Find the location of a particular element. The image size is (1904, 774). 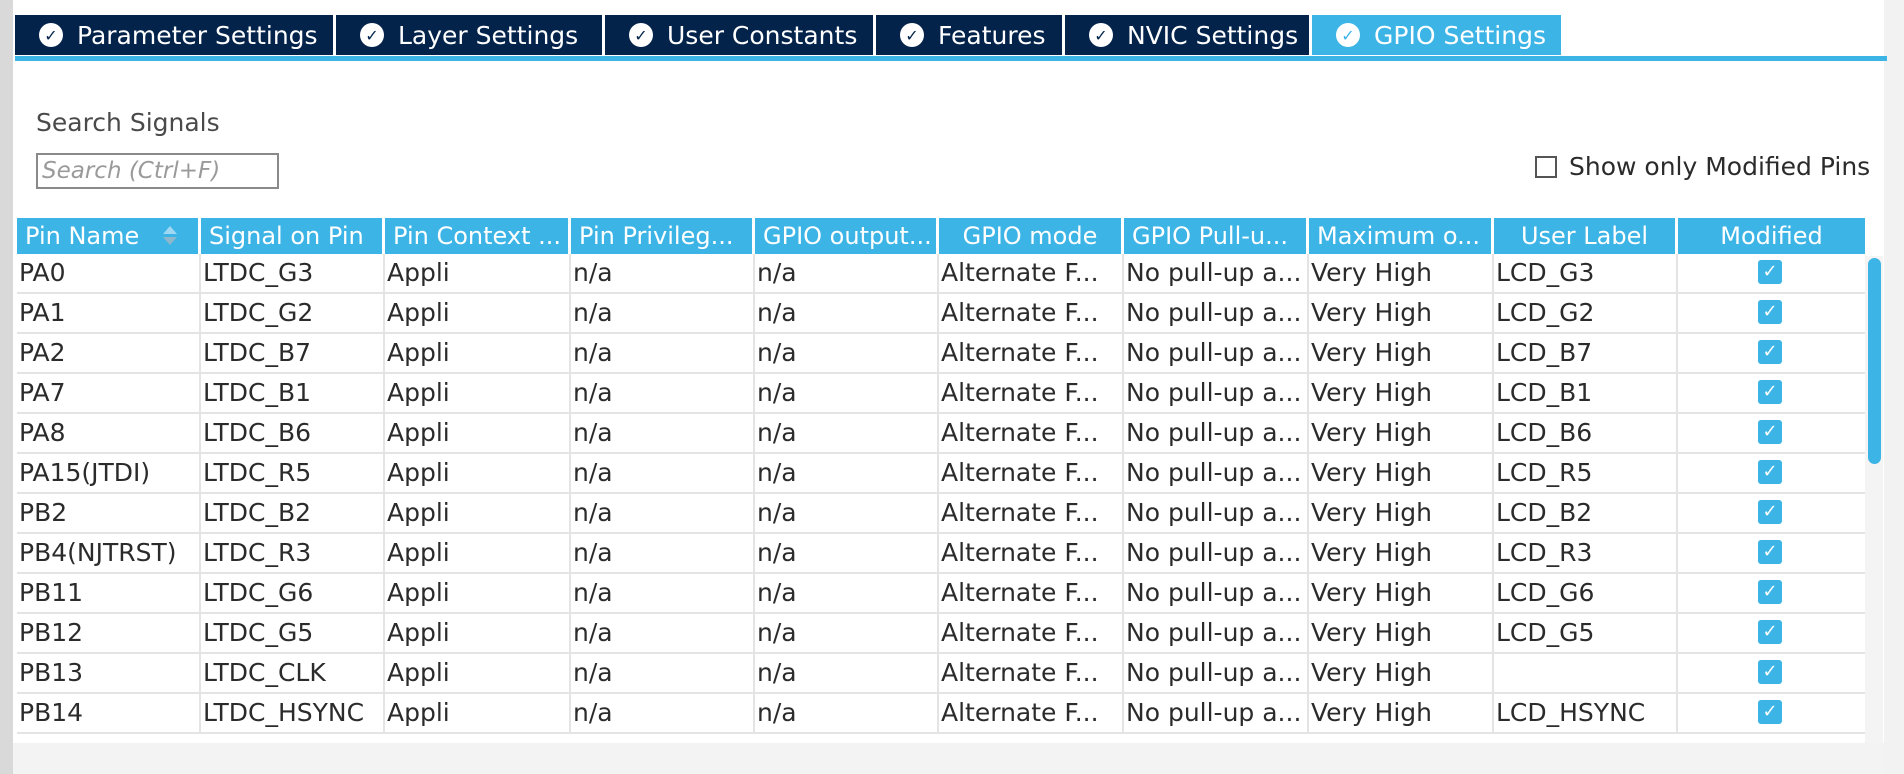

panel-bottom-area is located at coordinates (948, 758).